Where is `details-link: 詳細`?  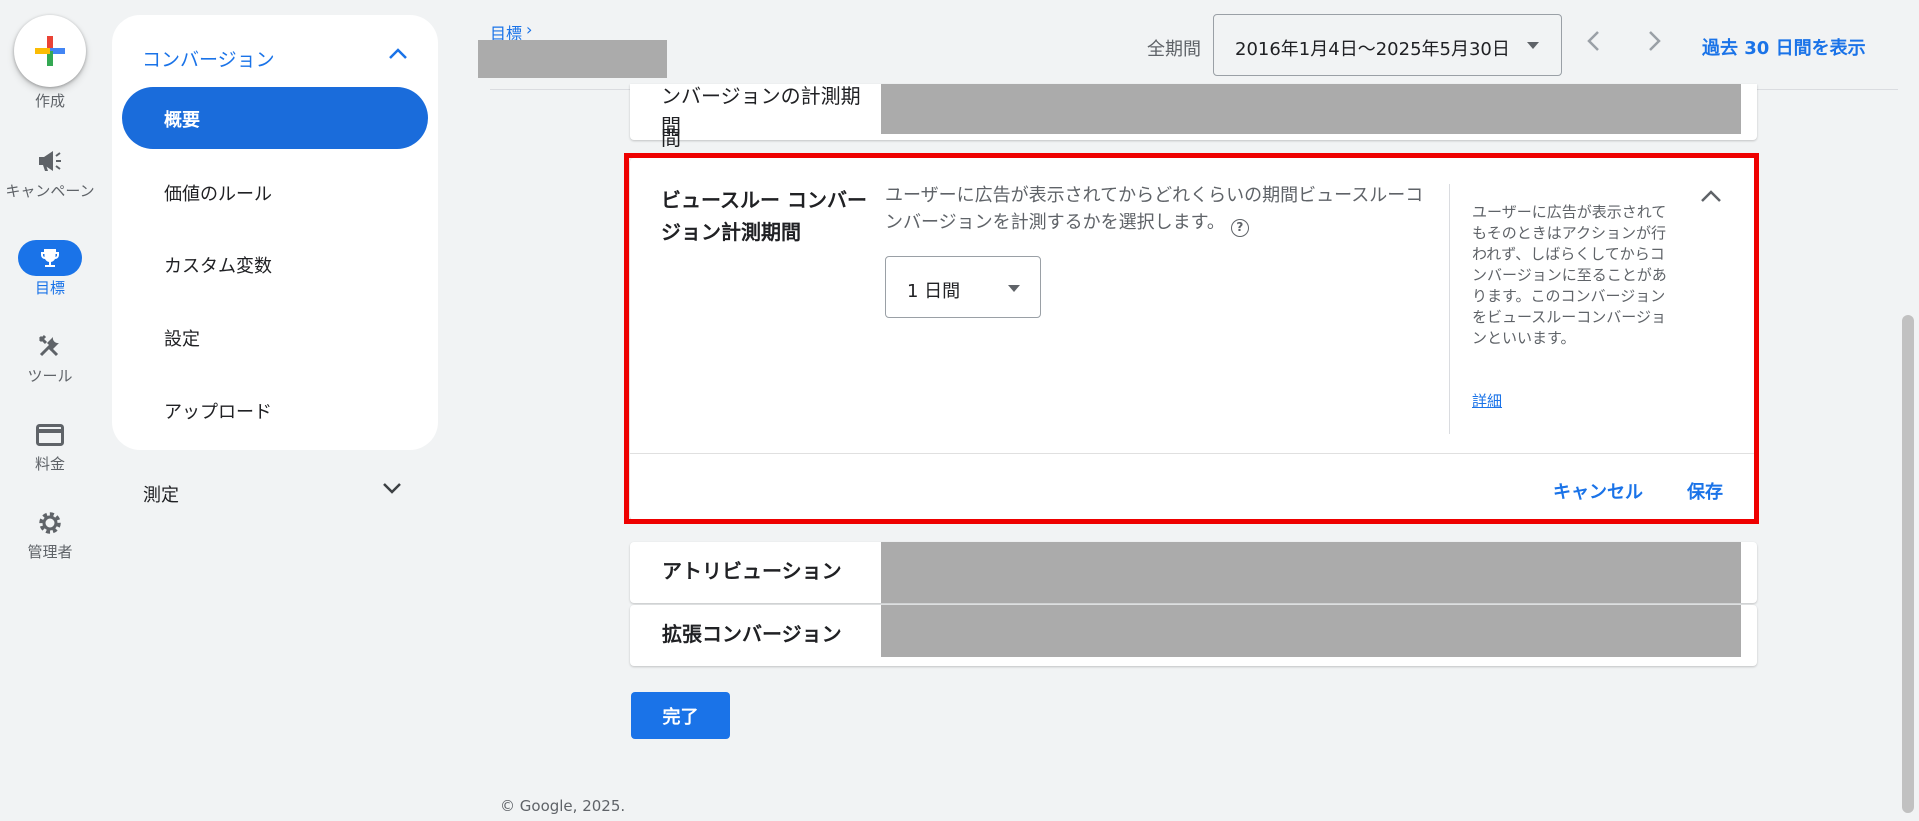
details-link: 詳細 is located at coordinates (1487, 400).